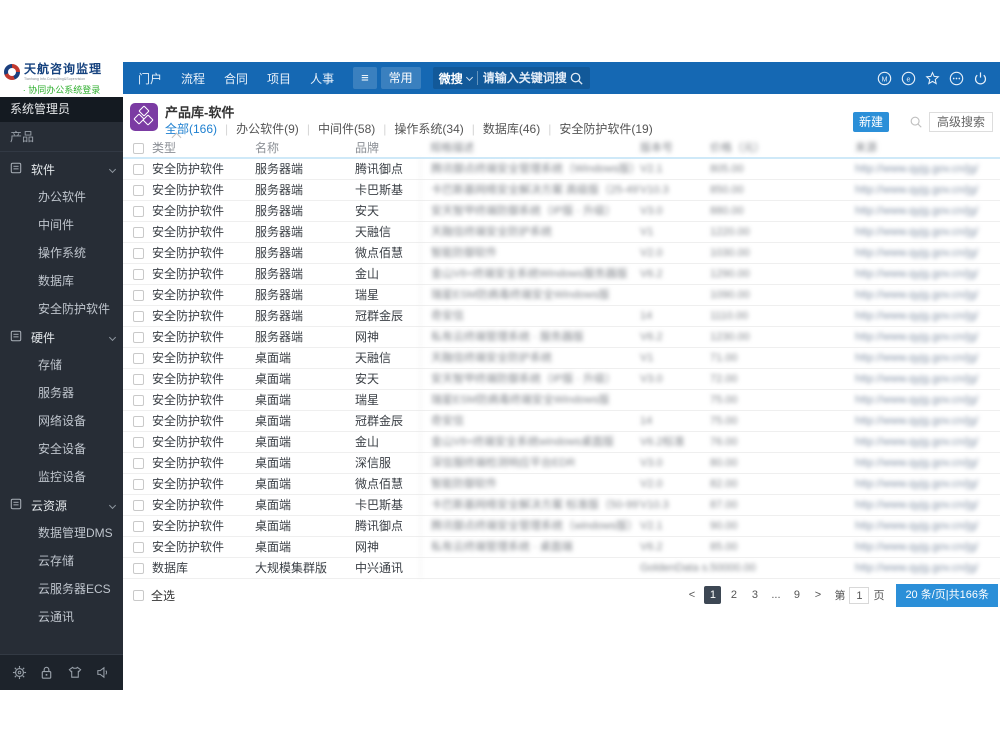  I want to click on sidebar-item-1-5: 安全防护软件, so click(61, 309).